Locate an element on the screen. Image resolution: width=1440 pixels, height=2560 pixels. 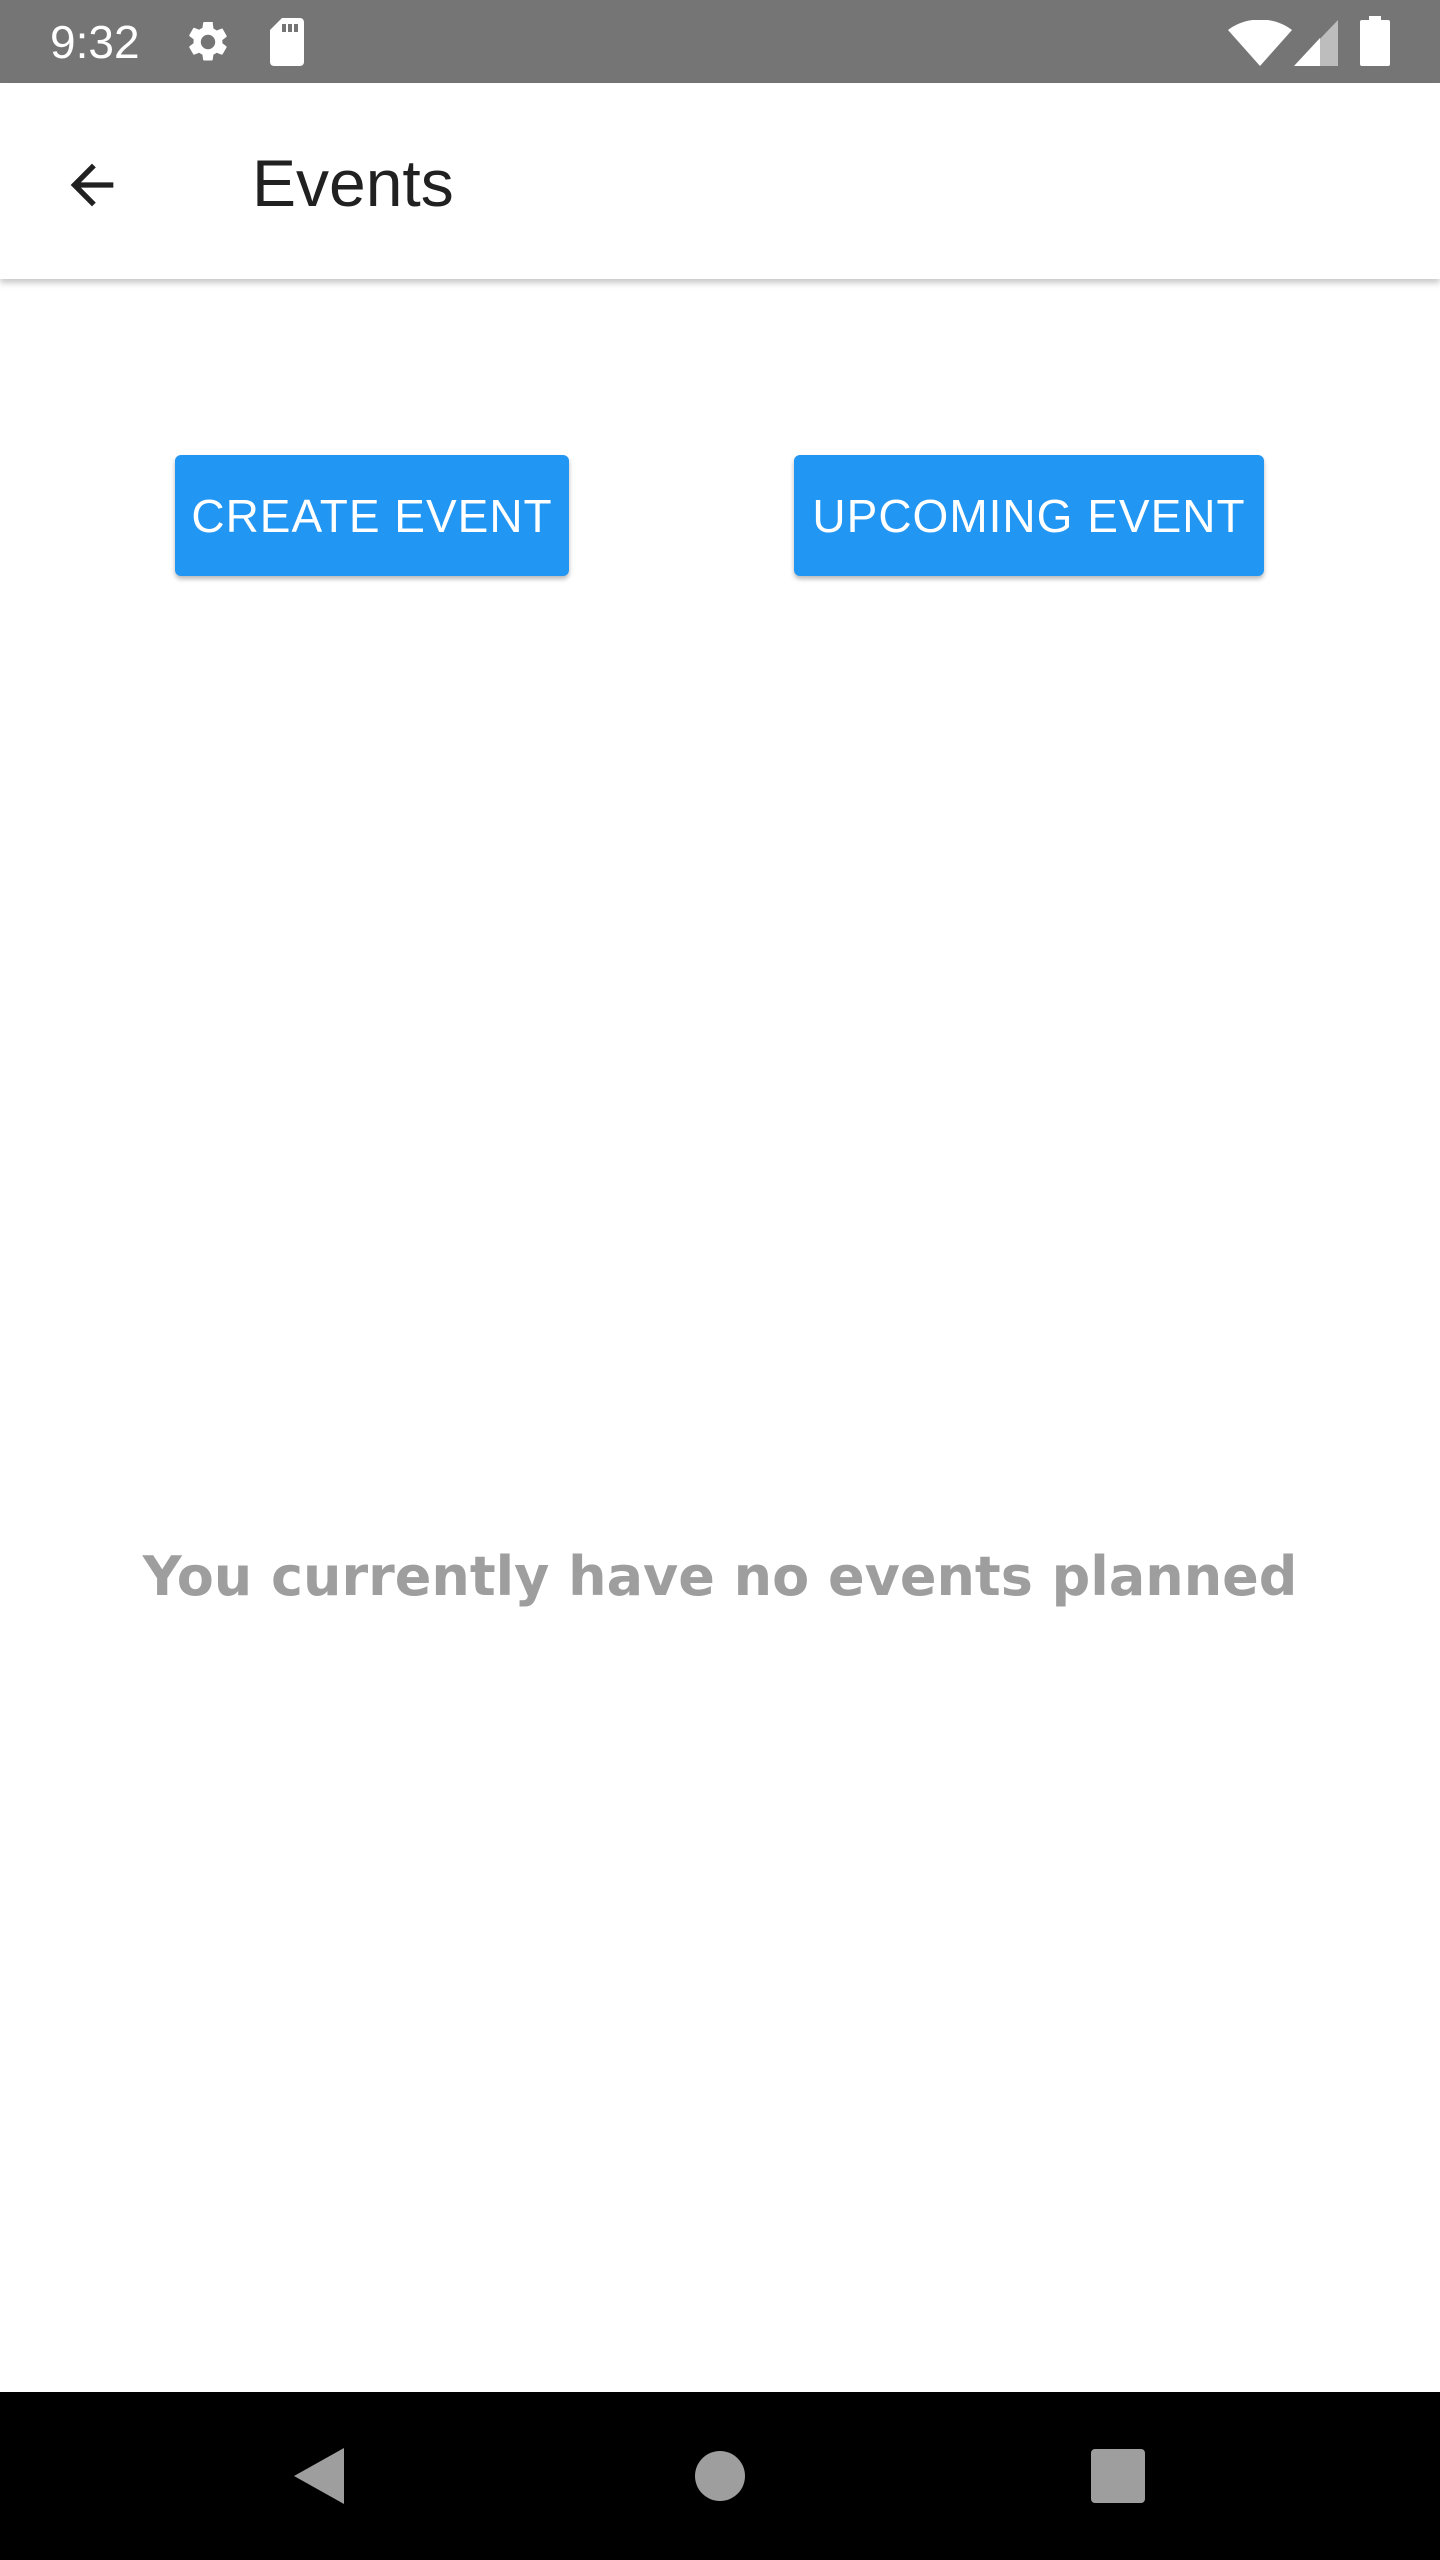
nav-back-icon is located at coordinates (319, 2476).